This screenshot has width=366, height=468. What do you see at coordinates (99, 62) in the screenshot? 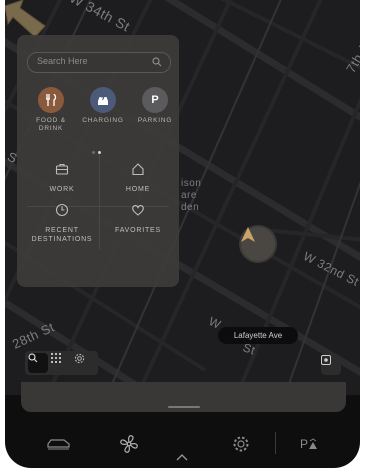
I see `search-input: Search Here` at bounding box center [99, 62].